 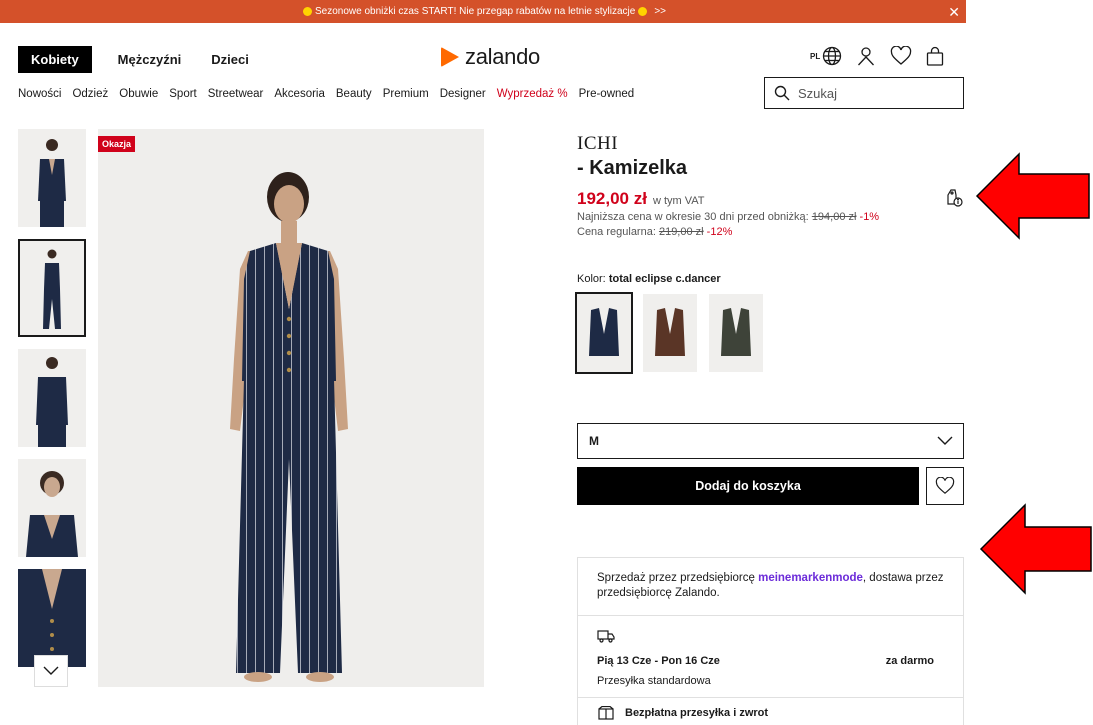 What do you see at coordinates (39, 94) in the screenshot?
I see `category-link: Nowości` at bounding box center [39, 94].